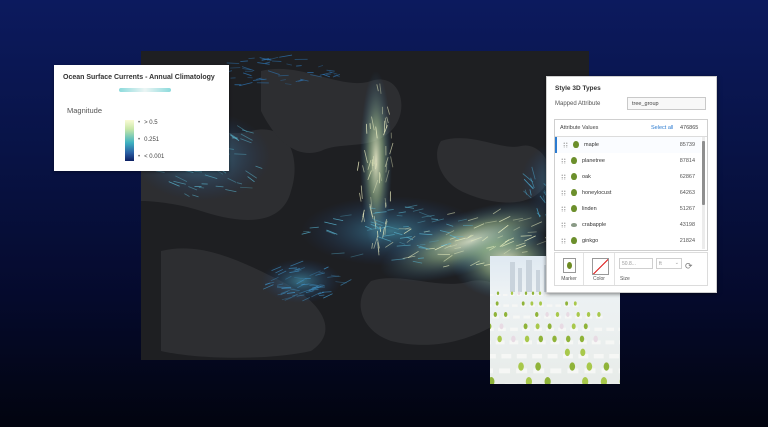  Describe the element at coordinates (666, 103) in the screenshot. I see `mapped-attribute-field: tree_group` at that location.